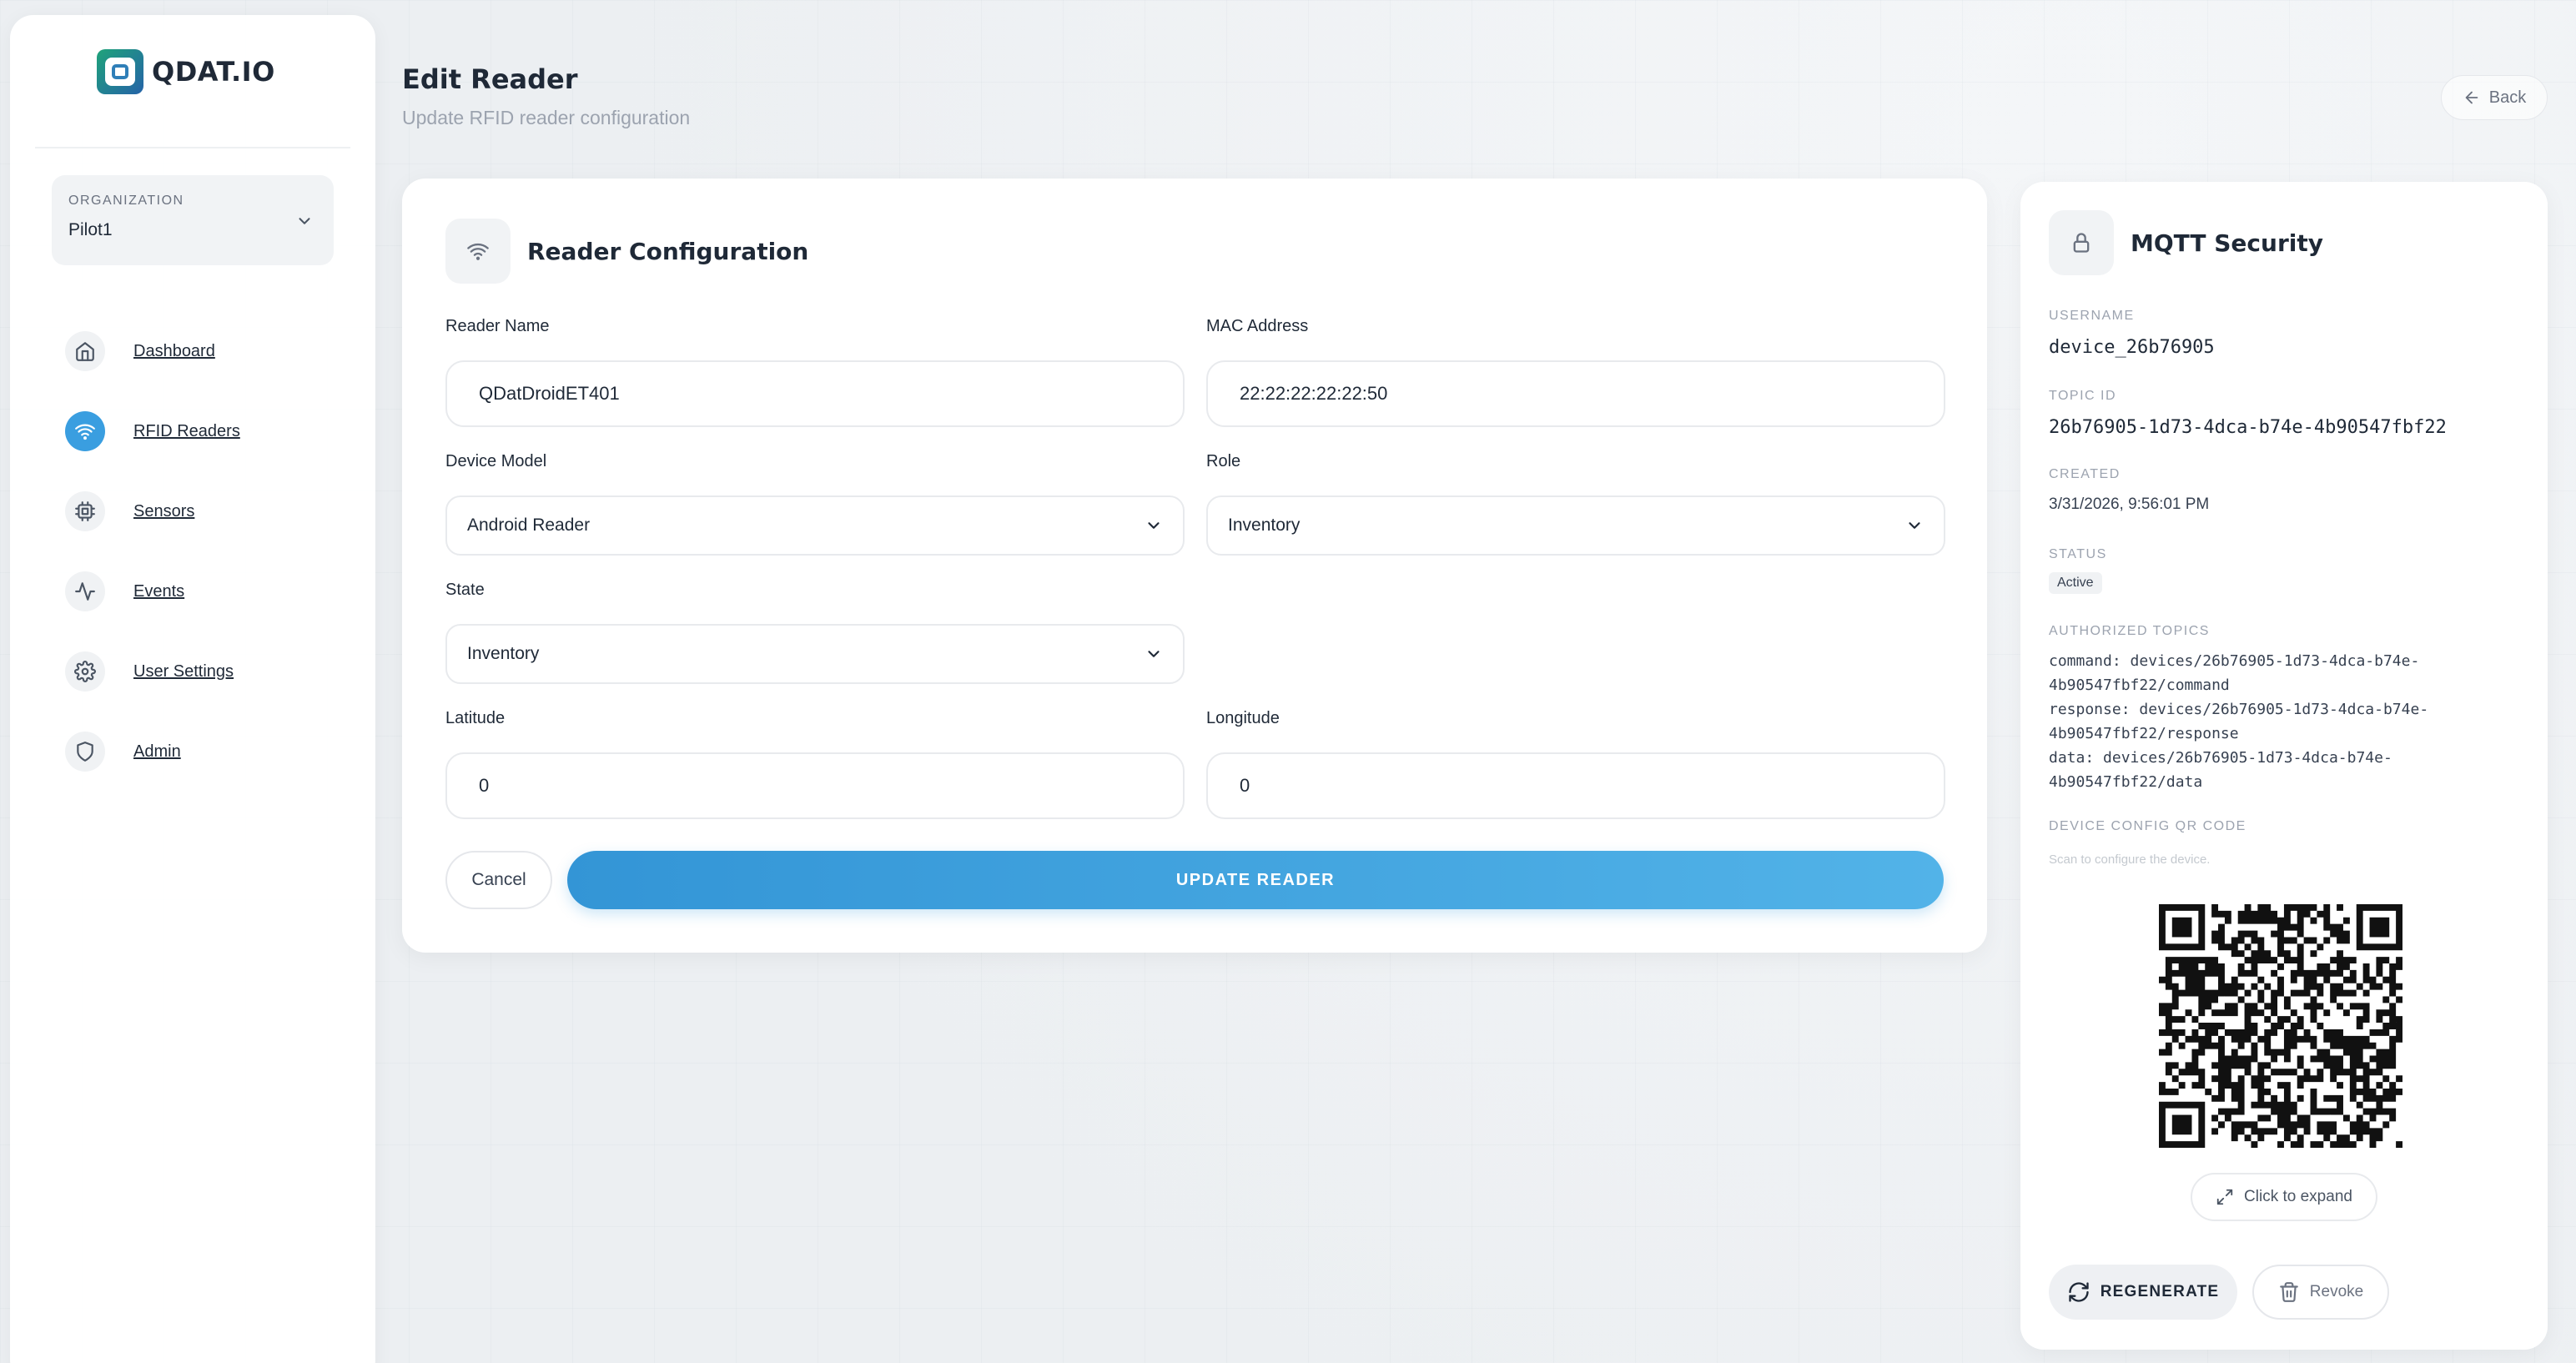  Describe the element at coordinates (1575, 393) in the screenshot. I see `mac-address-input` at that location.